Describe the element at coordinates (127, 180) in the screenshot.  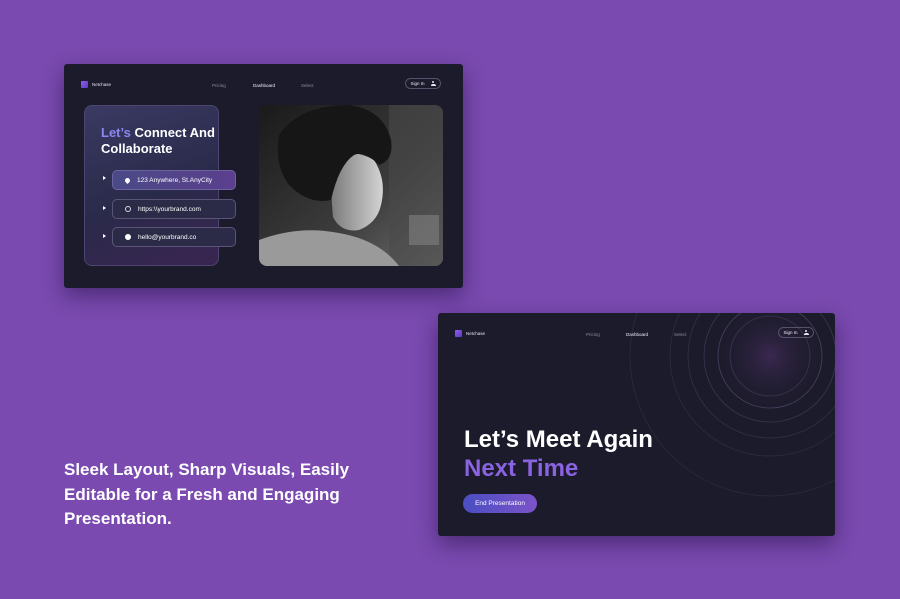
I see `map-pin-icon` at that location.